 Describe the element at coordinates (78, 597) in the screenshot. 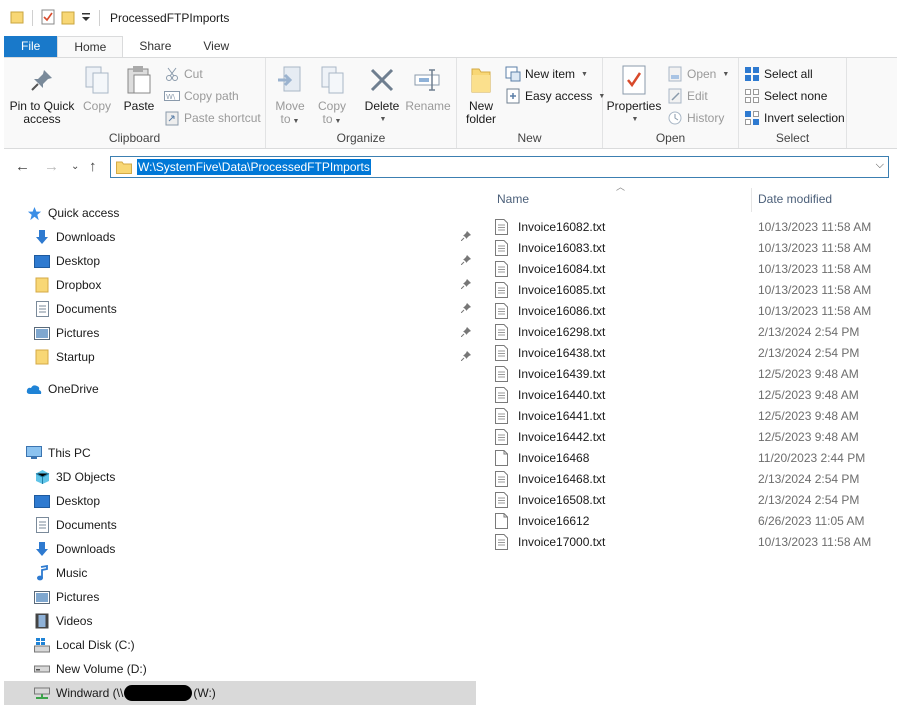

I see `sidebar-item-label: Pictures` at that location.